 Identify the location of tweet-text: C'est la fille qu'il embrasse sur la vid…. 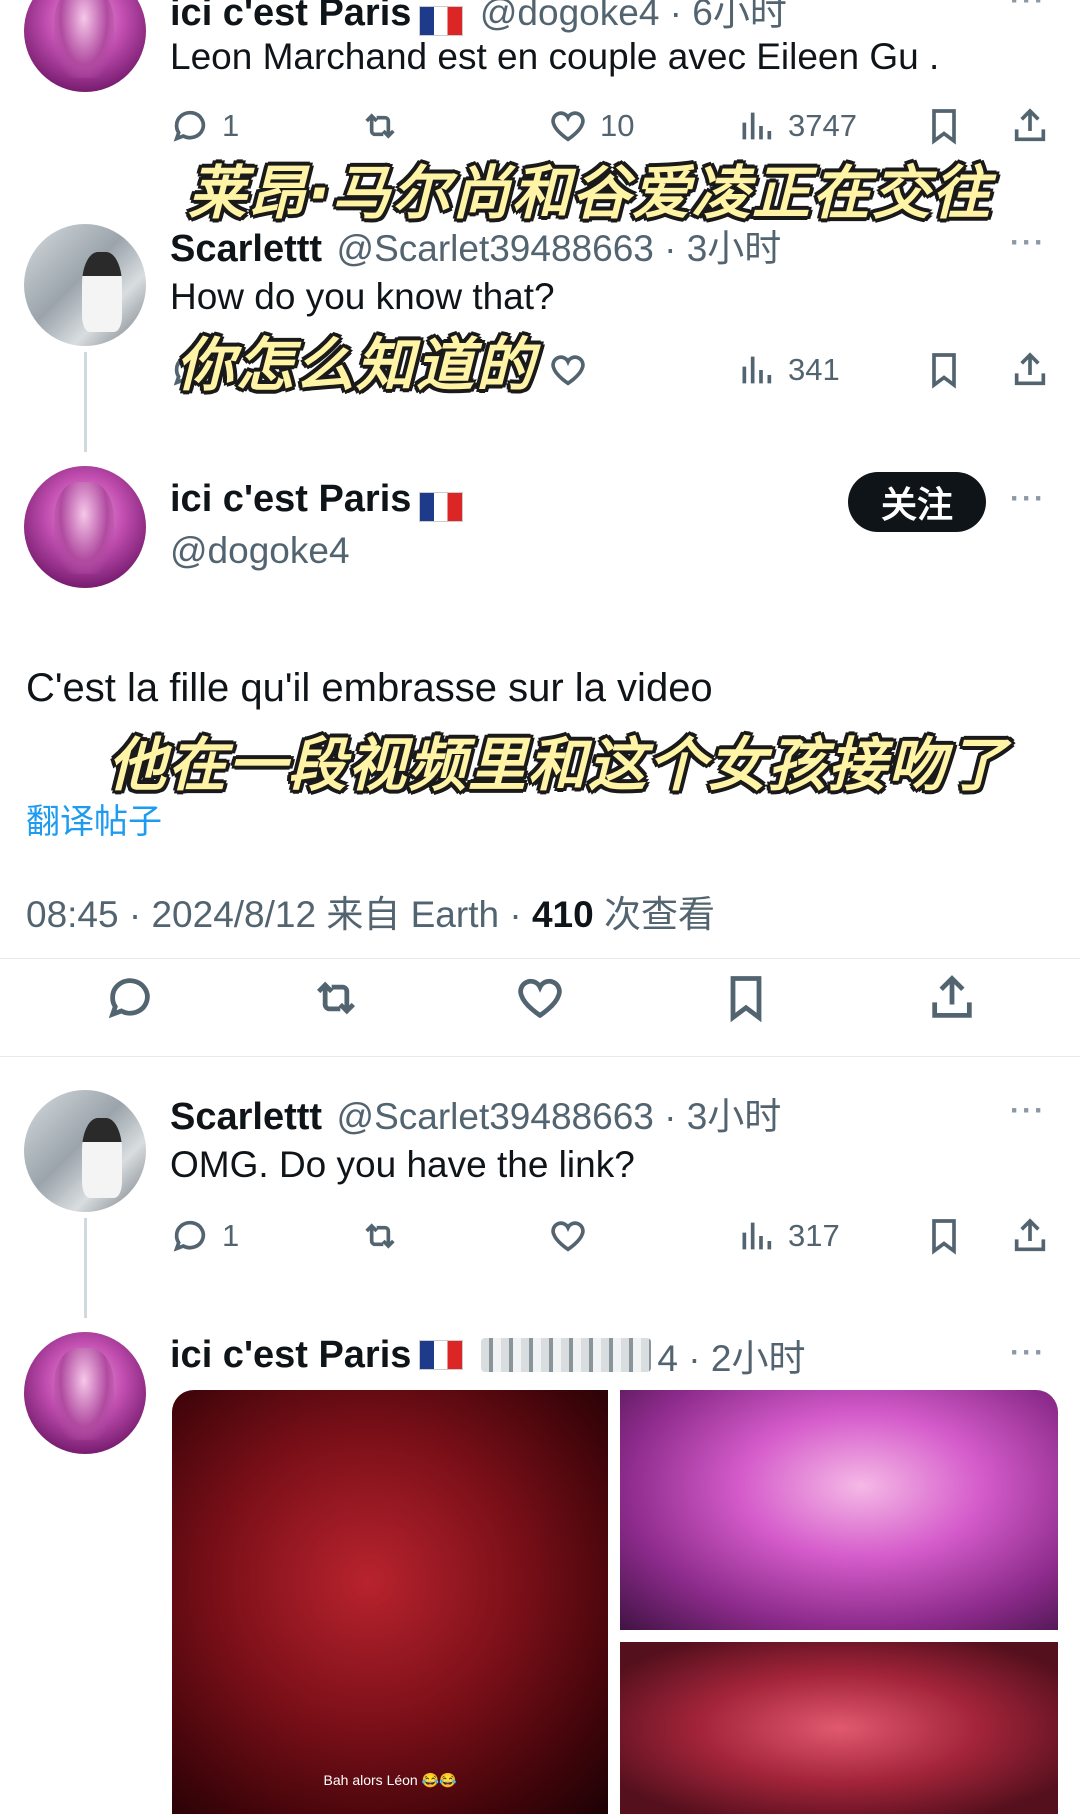
(369, 688).